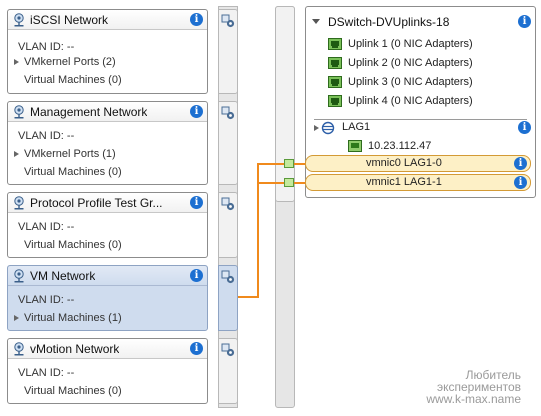 The width and height of the screenshot is (541, 416). Describe the element at coordinates (355, 146) in the screenshot. I see `host-icon` at that location.